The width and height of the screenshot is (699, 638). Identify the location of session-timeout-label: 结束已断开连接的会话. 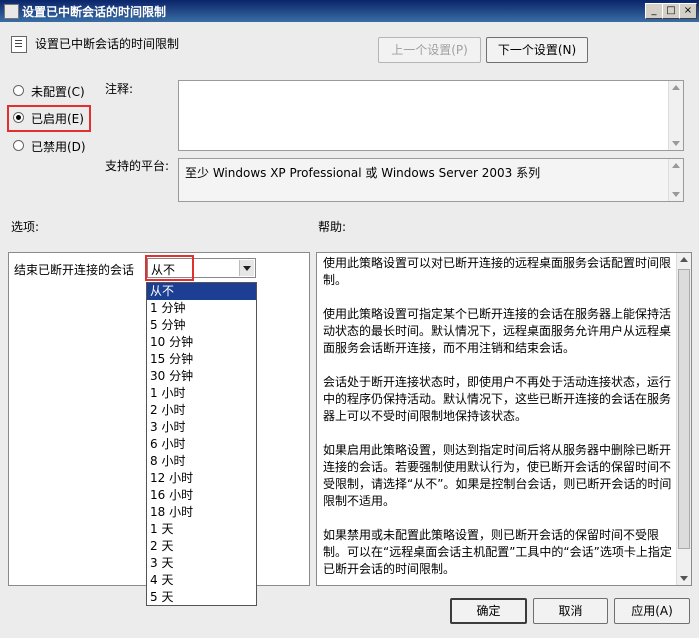
(74, 270).